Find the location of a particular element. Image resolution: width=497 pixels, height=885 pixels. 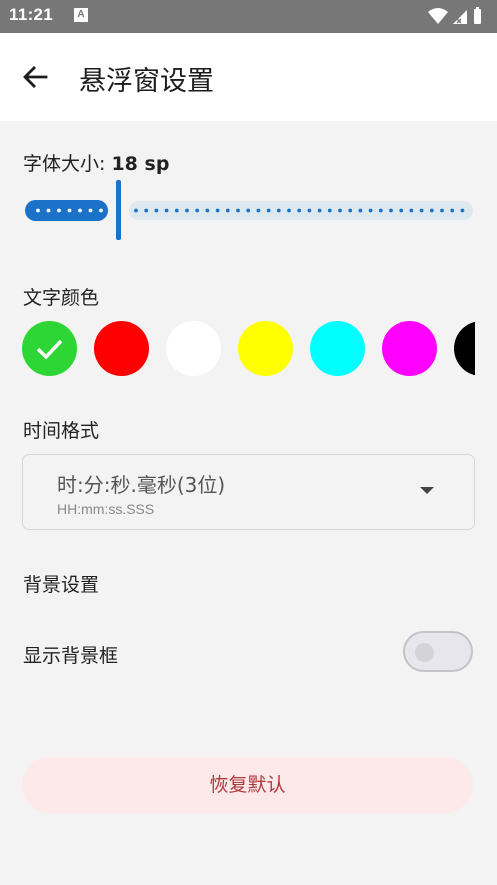

text-color-label: 文字颜色 is located at coordinates (61, 298).